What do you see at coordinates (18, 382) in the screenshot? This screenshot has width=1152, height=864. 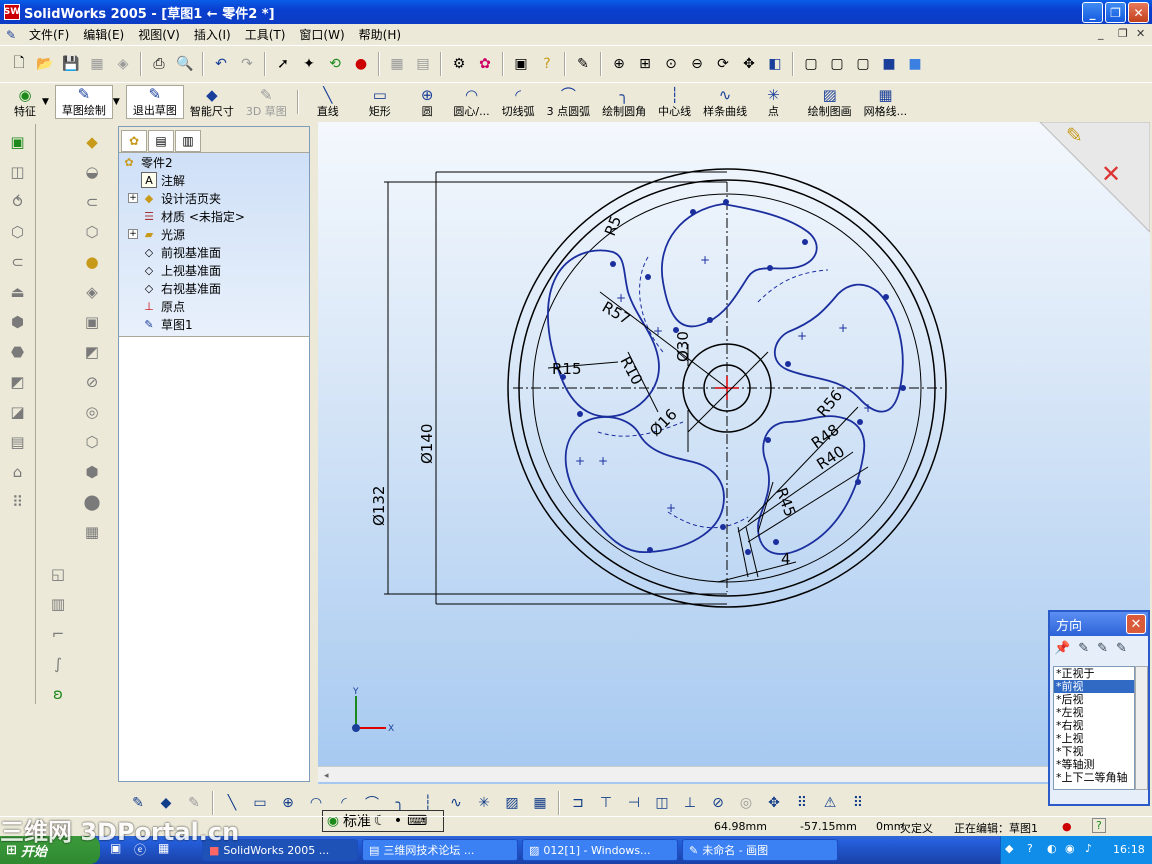 I see `fillet-icon: ◩` at bounding box center [18, 382].